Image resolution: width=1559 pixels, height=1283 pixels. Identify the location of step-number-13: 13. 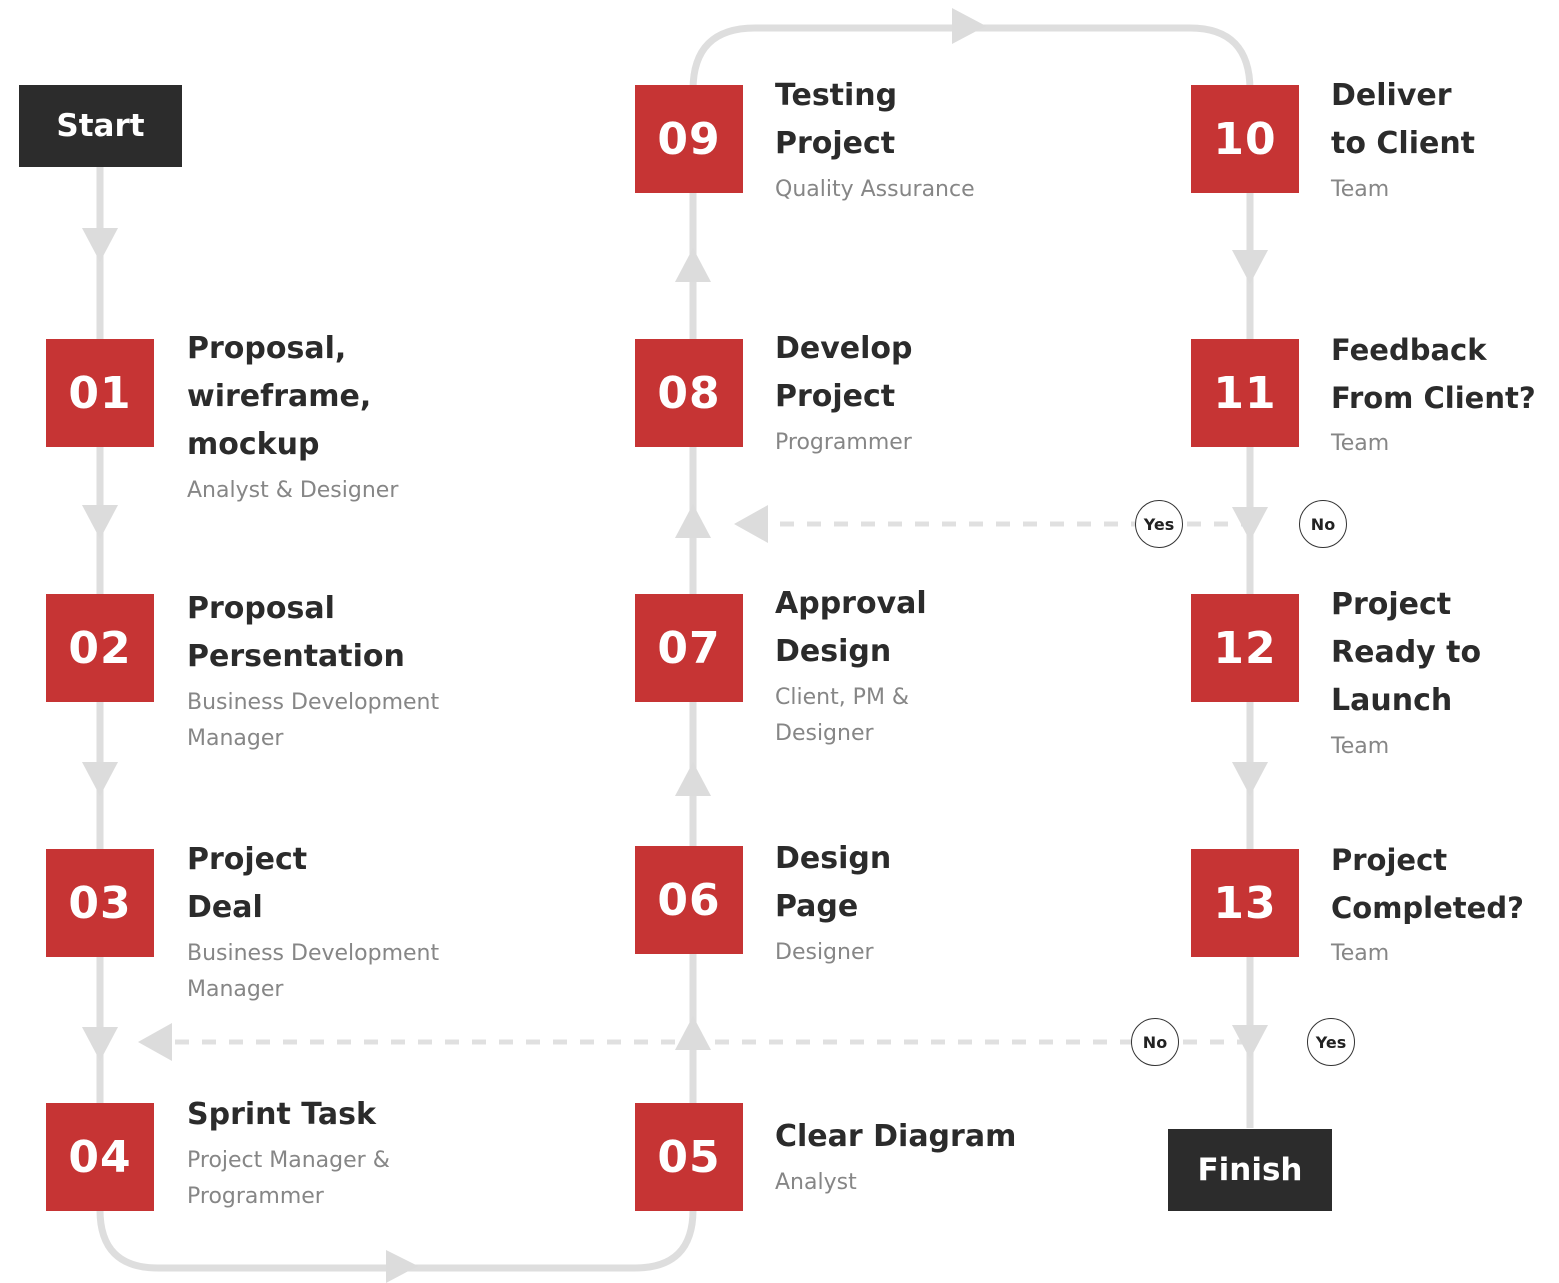
(1245, 903).